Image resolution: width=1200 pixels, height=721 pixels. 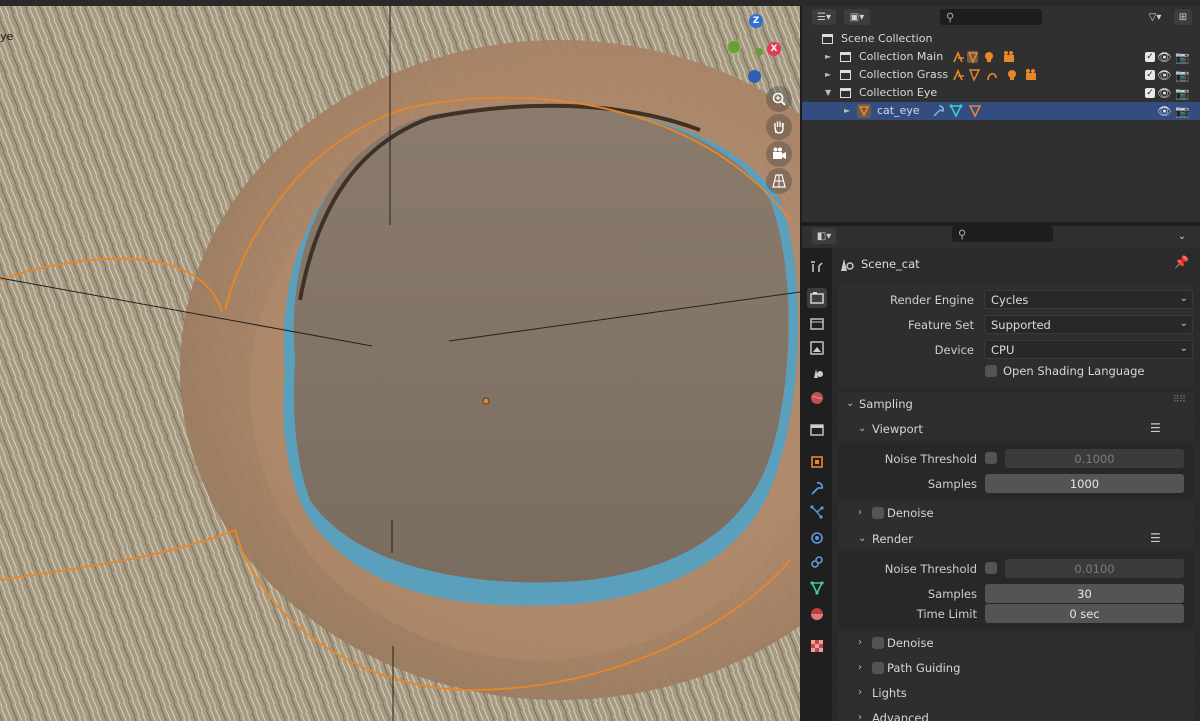 What do you see at coordinates (1094, 458) in the screenshot?
I see `viewport-noise-threshold-field: 0.1000` at bounding box center [1094, 458].